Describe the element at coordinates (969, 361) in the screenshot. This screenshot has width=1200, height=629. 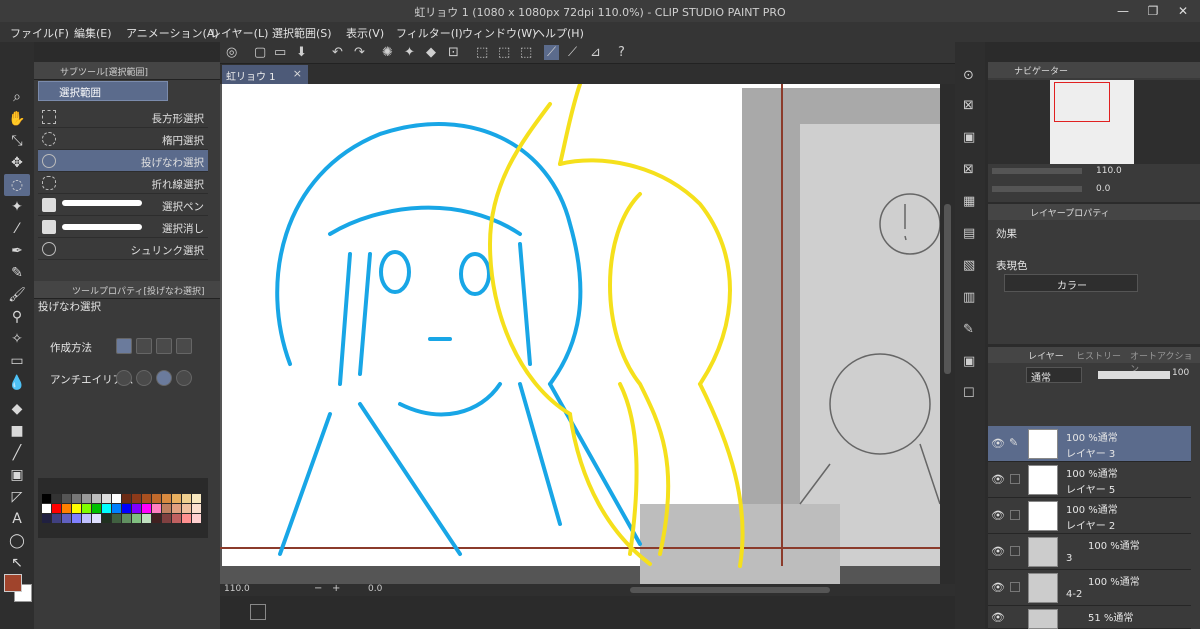
I see `camera-icon: ▣` at that location.